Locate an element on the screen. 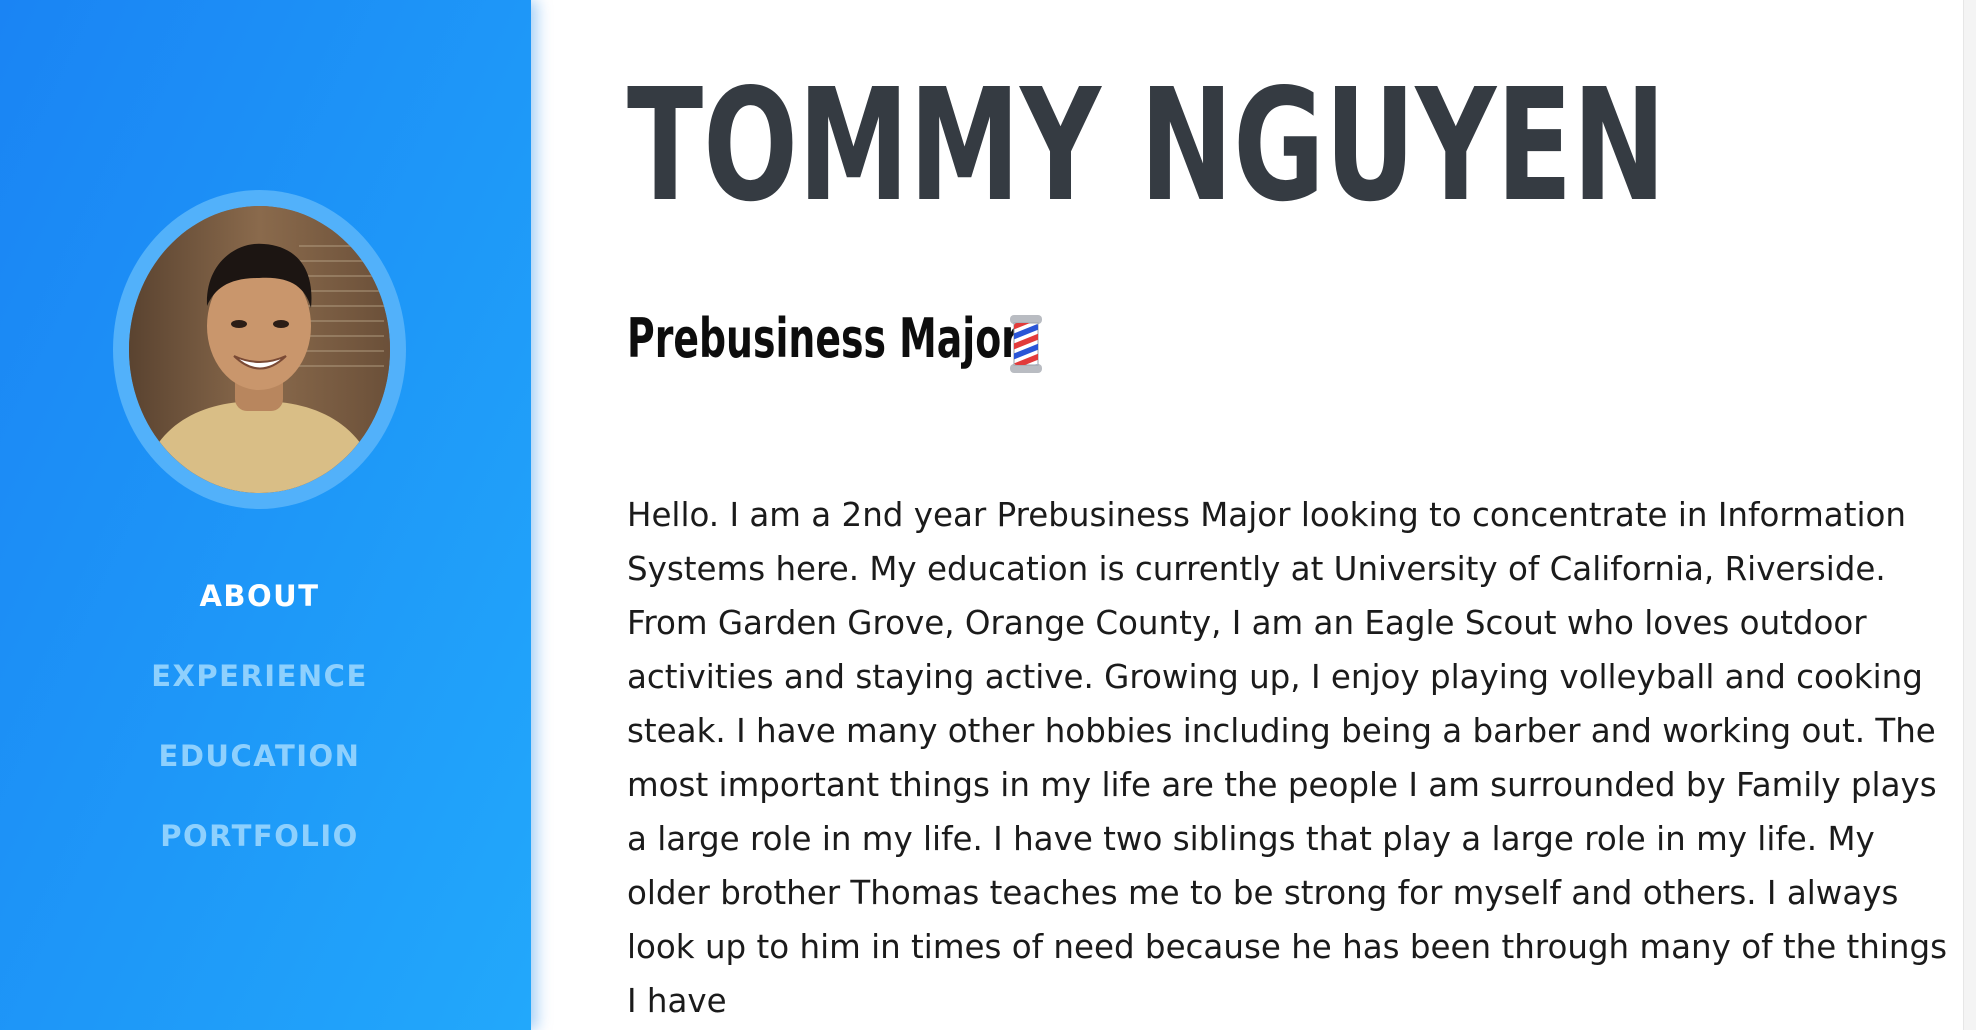  nav-item-portfolio: PORTFOLIO is located at coordinates (259, 836).